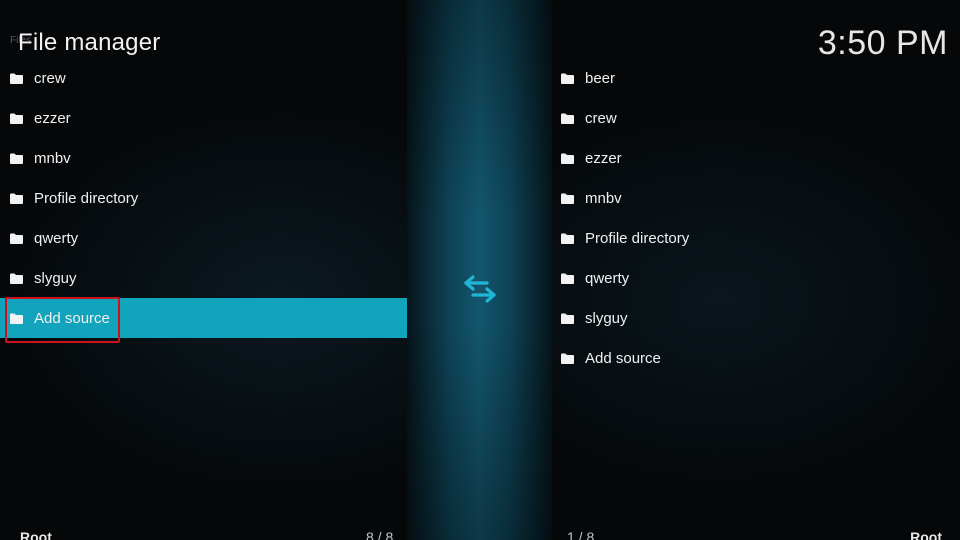 This screenshot has width=960, height=540. What do you see at coordinates (380, 534) in the screenshot?
I see `left-footer-count: 8 / 8` at bounding box center [380, 534].